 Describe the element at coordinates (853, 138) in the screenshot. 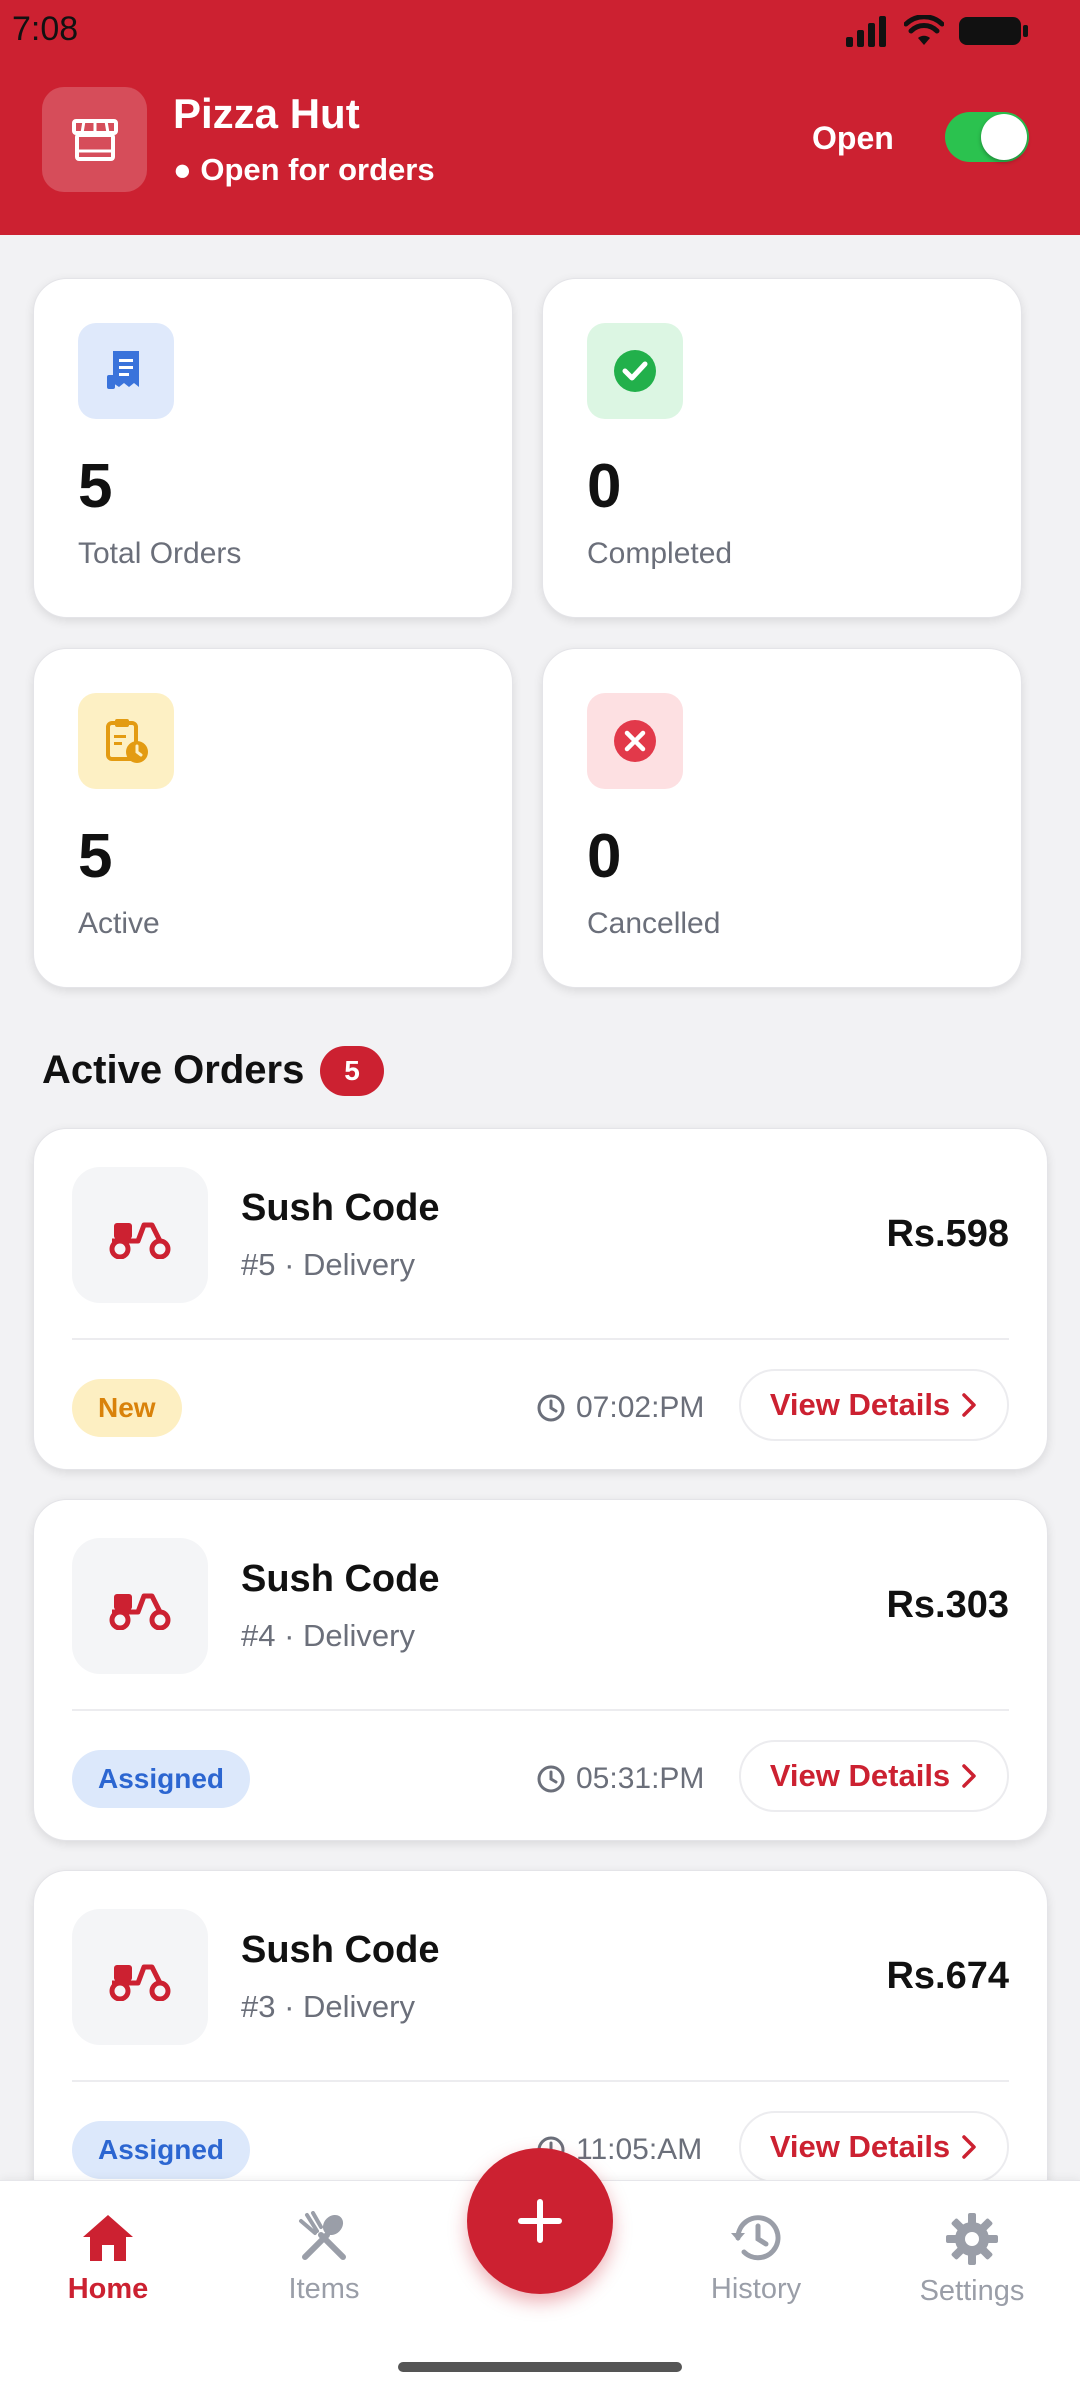

I see `open-label: Open` at that location.